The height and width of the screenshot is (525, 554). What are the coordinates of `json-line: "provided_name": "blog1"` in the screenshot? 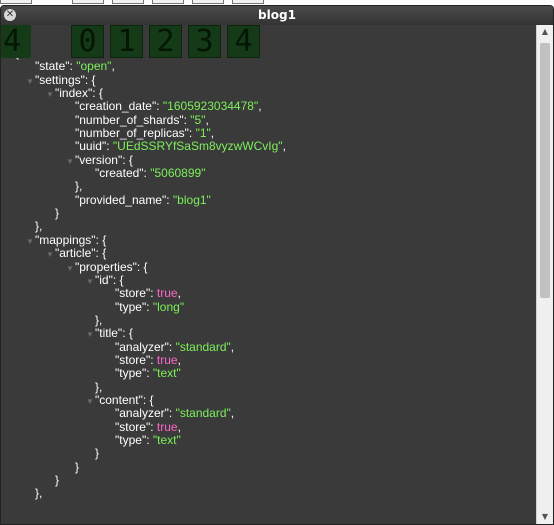 It's located at (275, 199).